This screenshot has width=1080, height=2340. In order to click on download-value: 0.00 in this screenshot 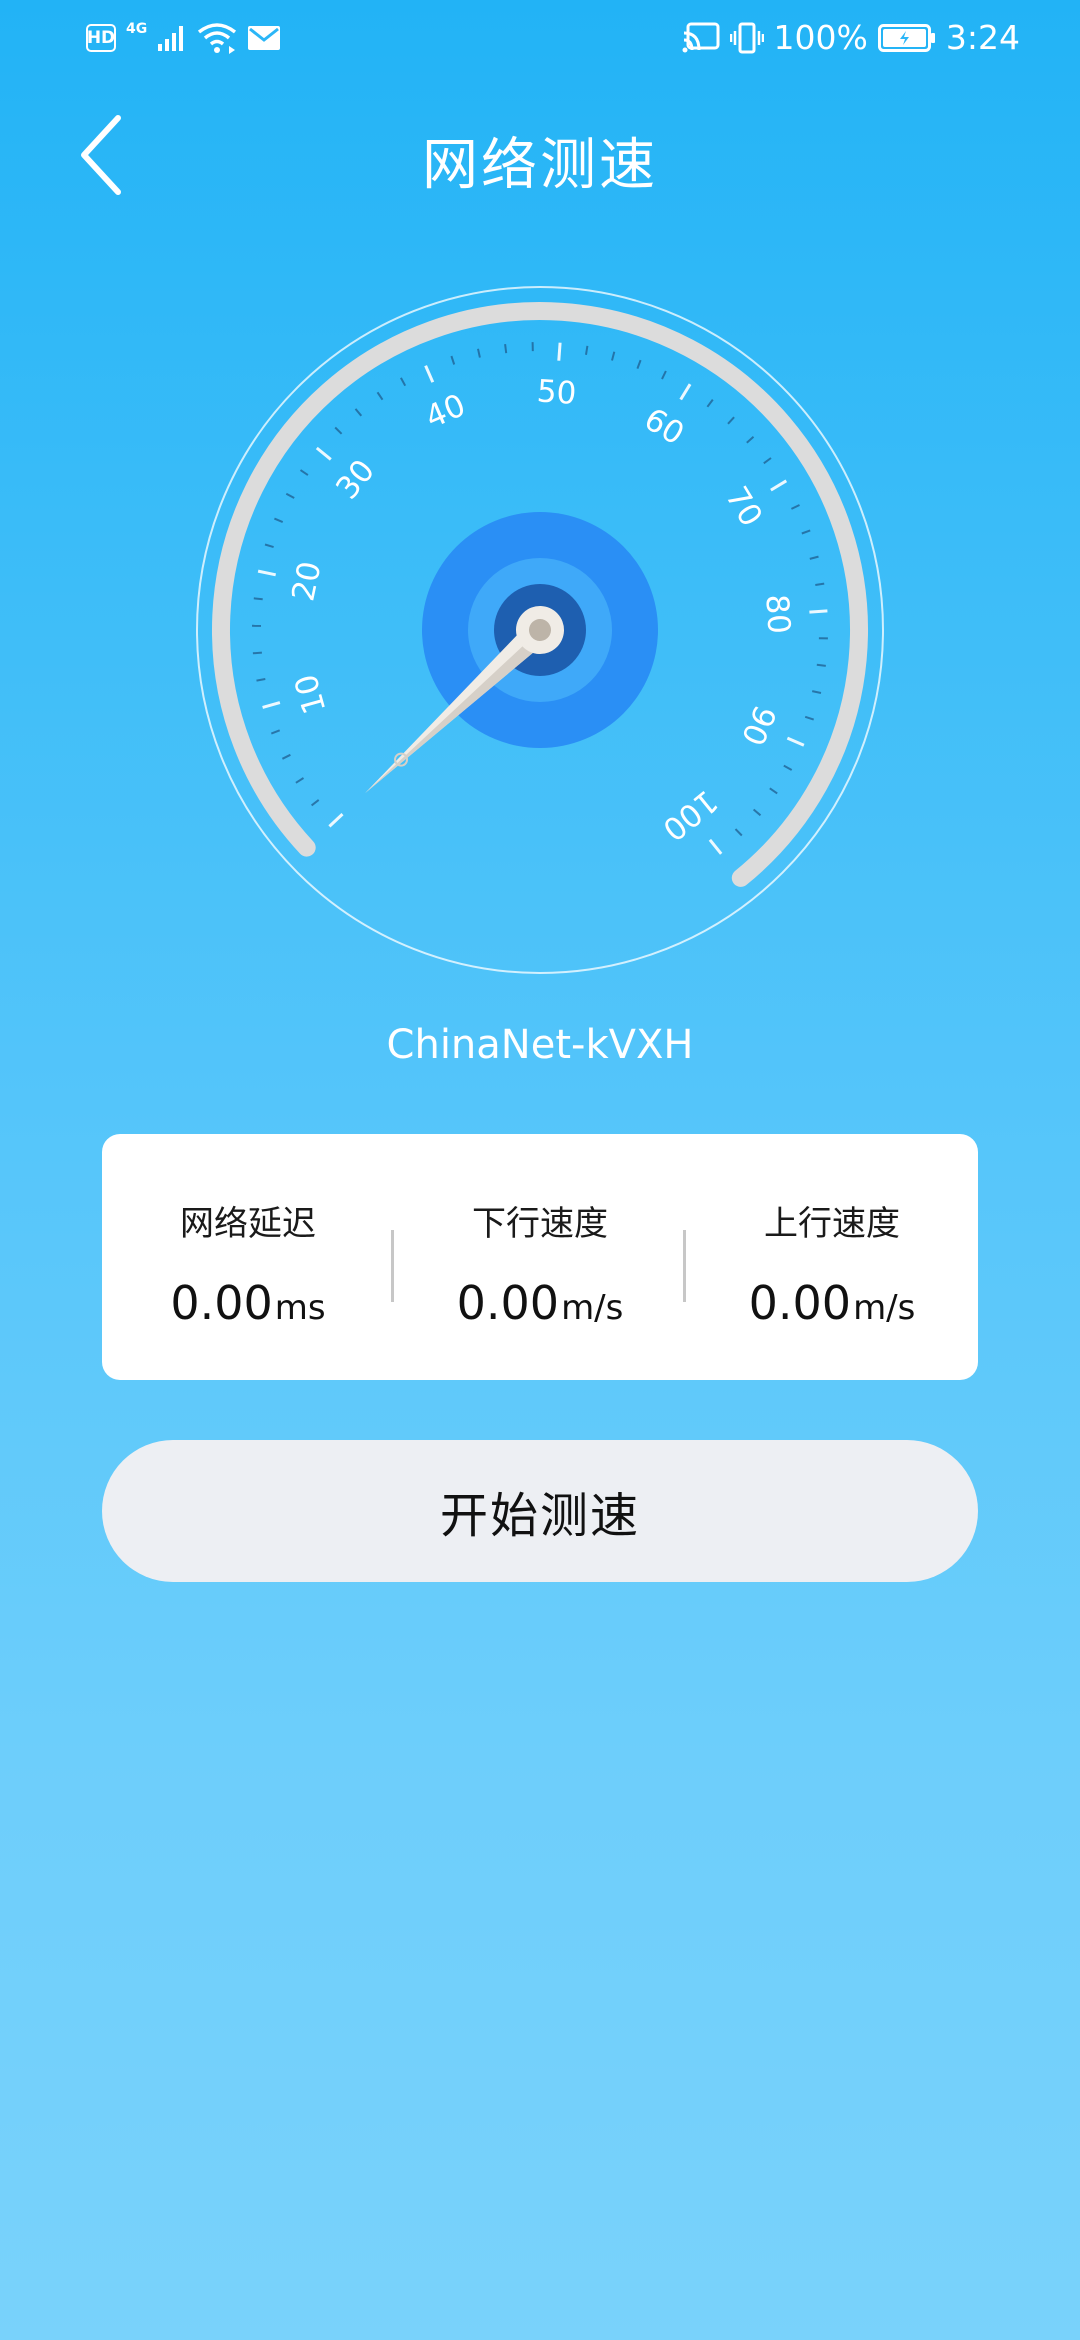, I will do `click(508, 1303)`.